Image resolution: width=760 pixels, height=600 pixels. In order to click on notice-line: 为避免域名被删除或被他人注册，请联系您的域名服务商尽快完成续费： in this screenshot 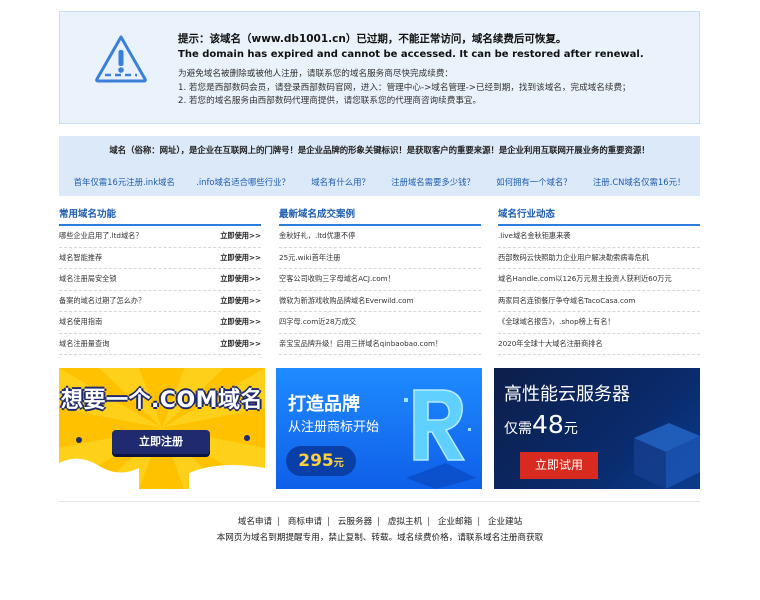, I will do `click(316, 74)`.